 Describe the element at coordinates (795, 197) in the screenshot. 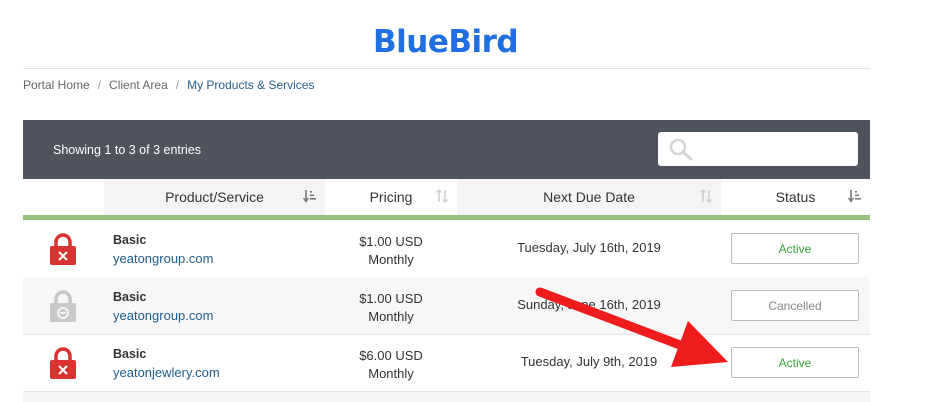

I see `column-header-label: Status` at that location.